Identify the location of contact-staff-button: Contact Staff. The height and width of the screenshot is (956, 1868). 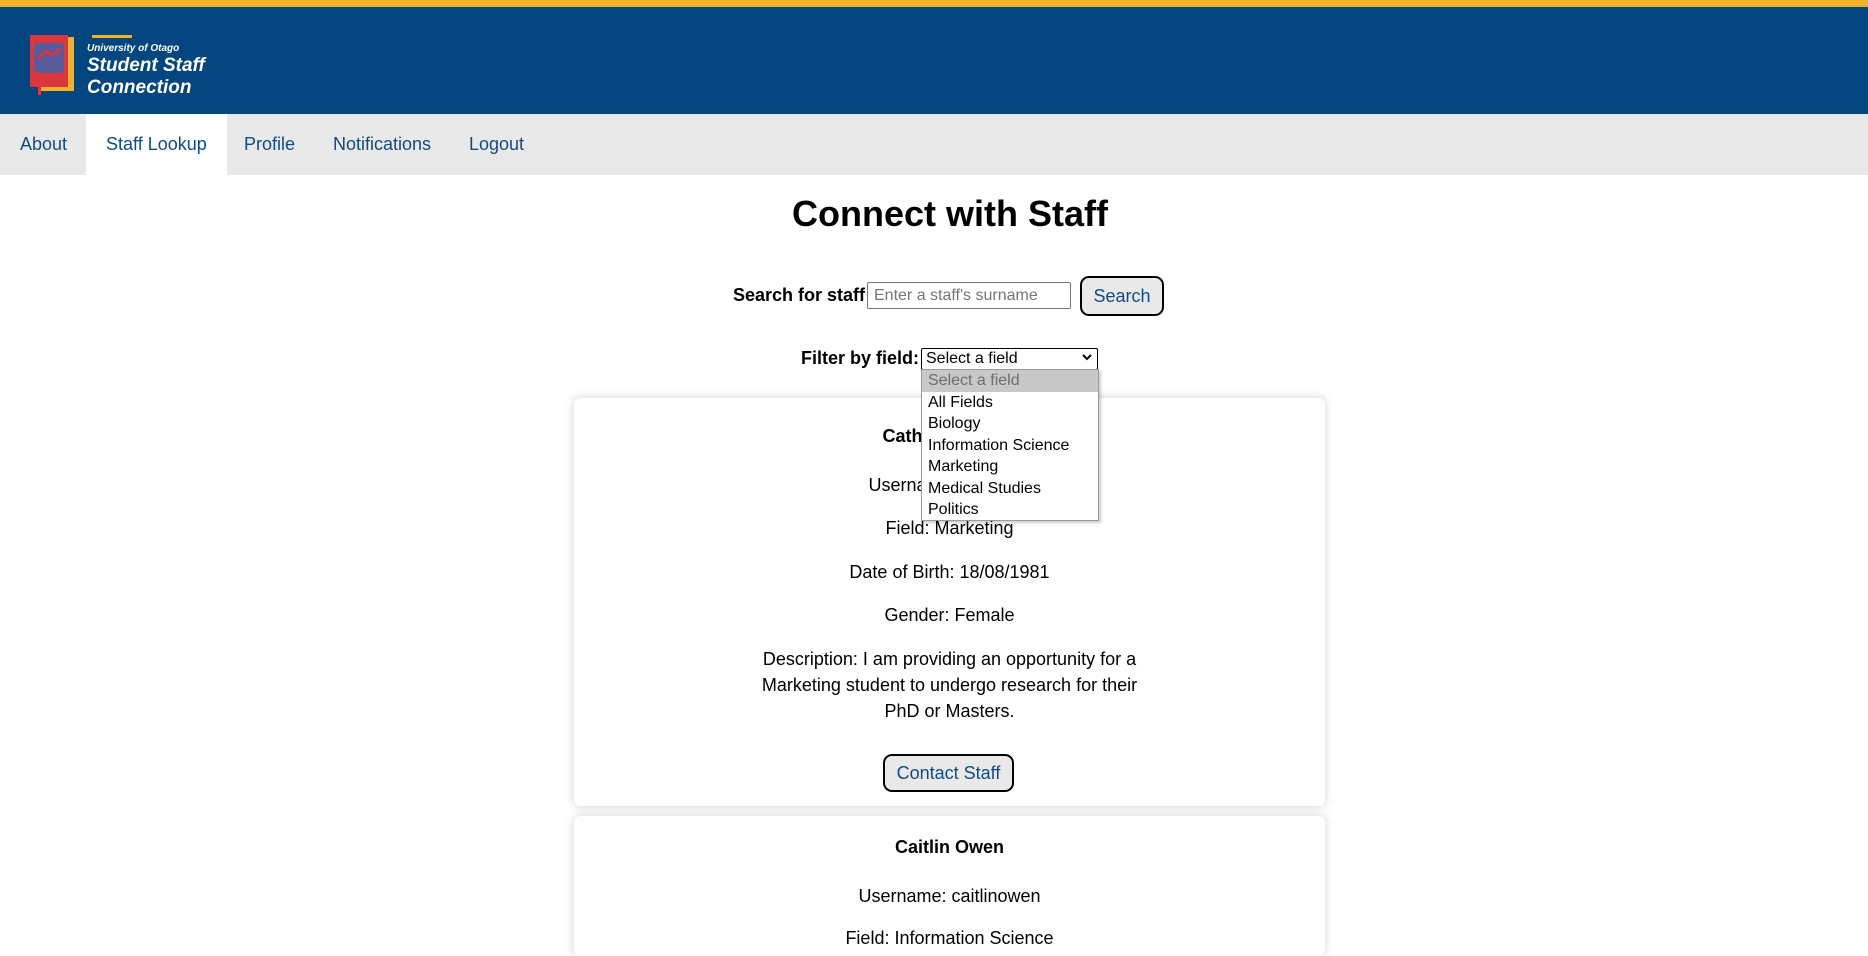
(948, 773).